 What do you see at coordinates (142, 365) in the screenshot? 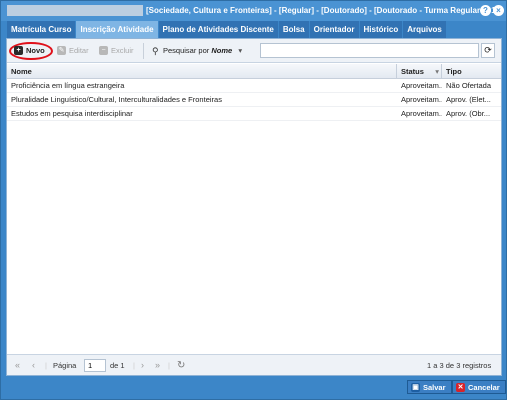
I see `next-page-icon: ›` at bounding box center [142, 365].